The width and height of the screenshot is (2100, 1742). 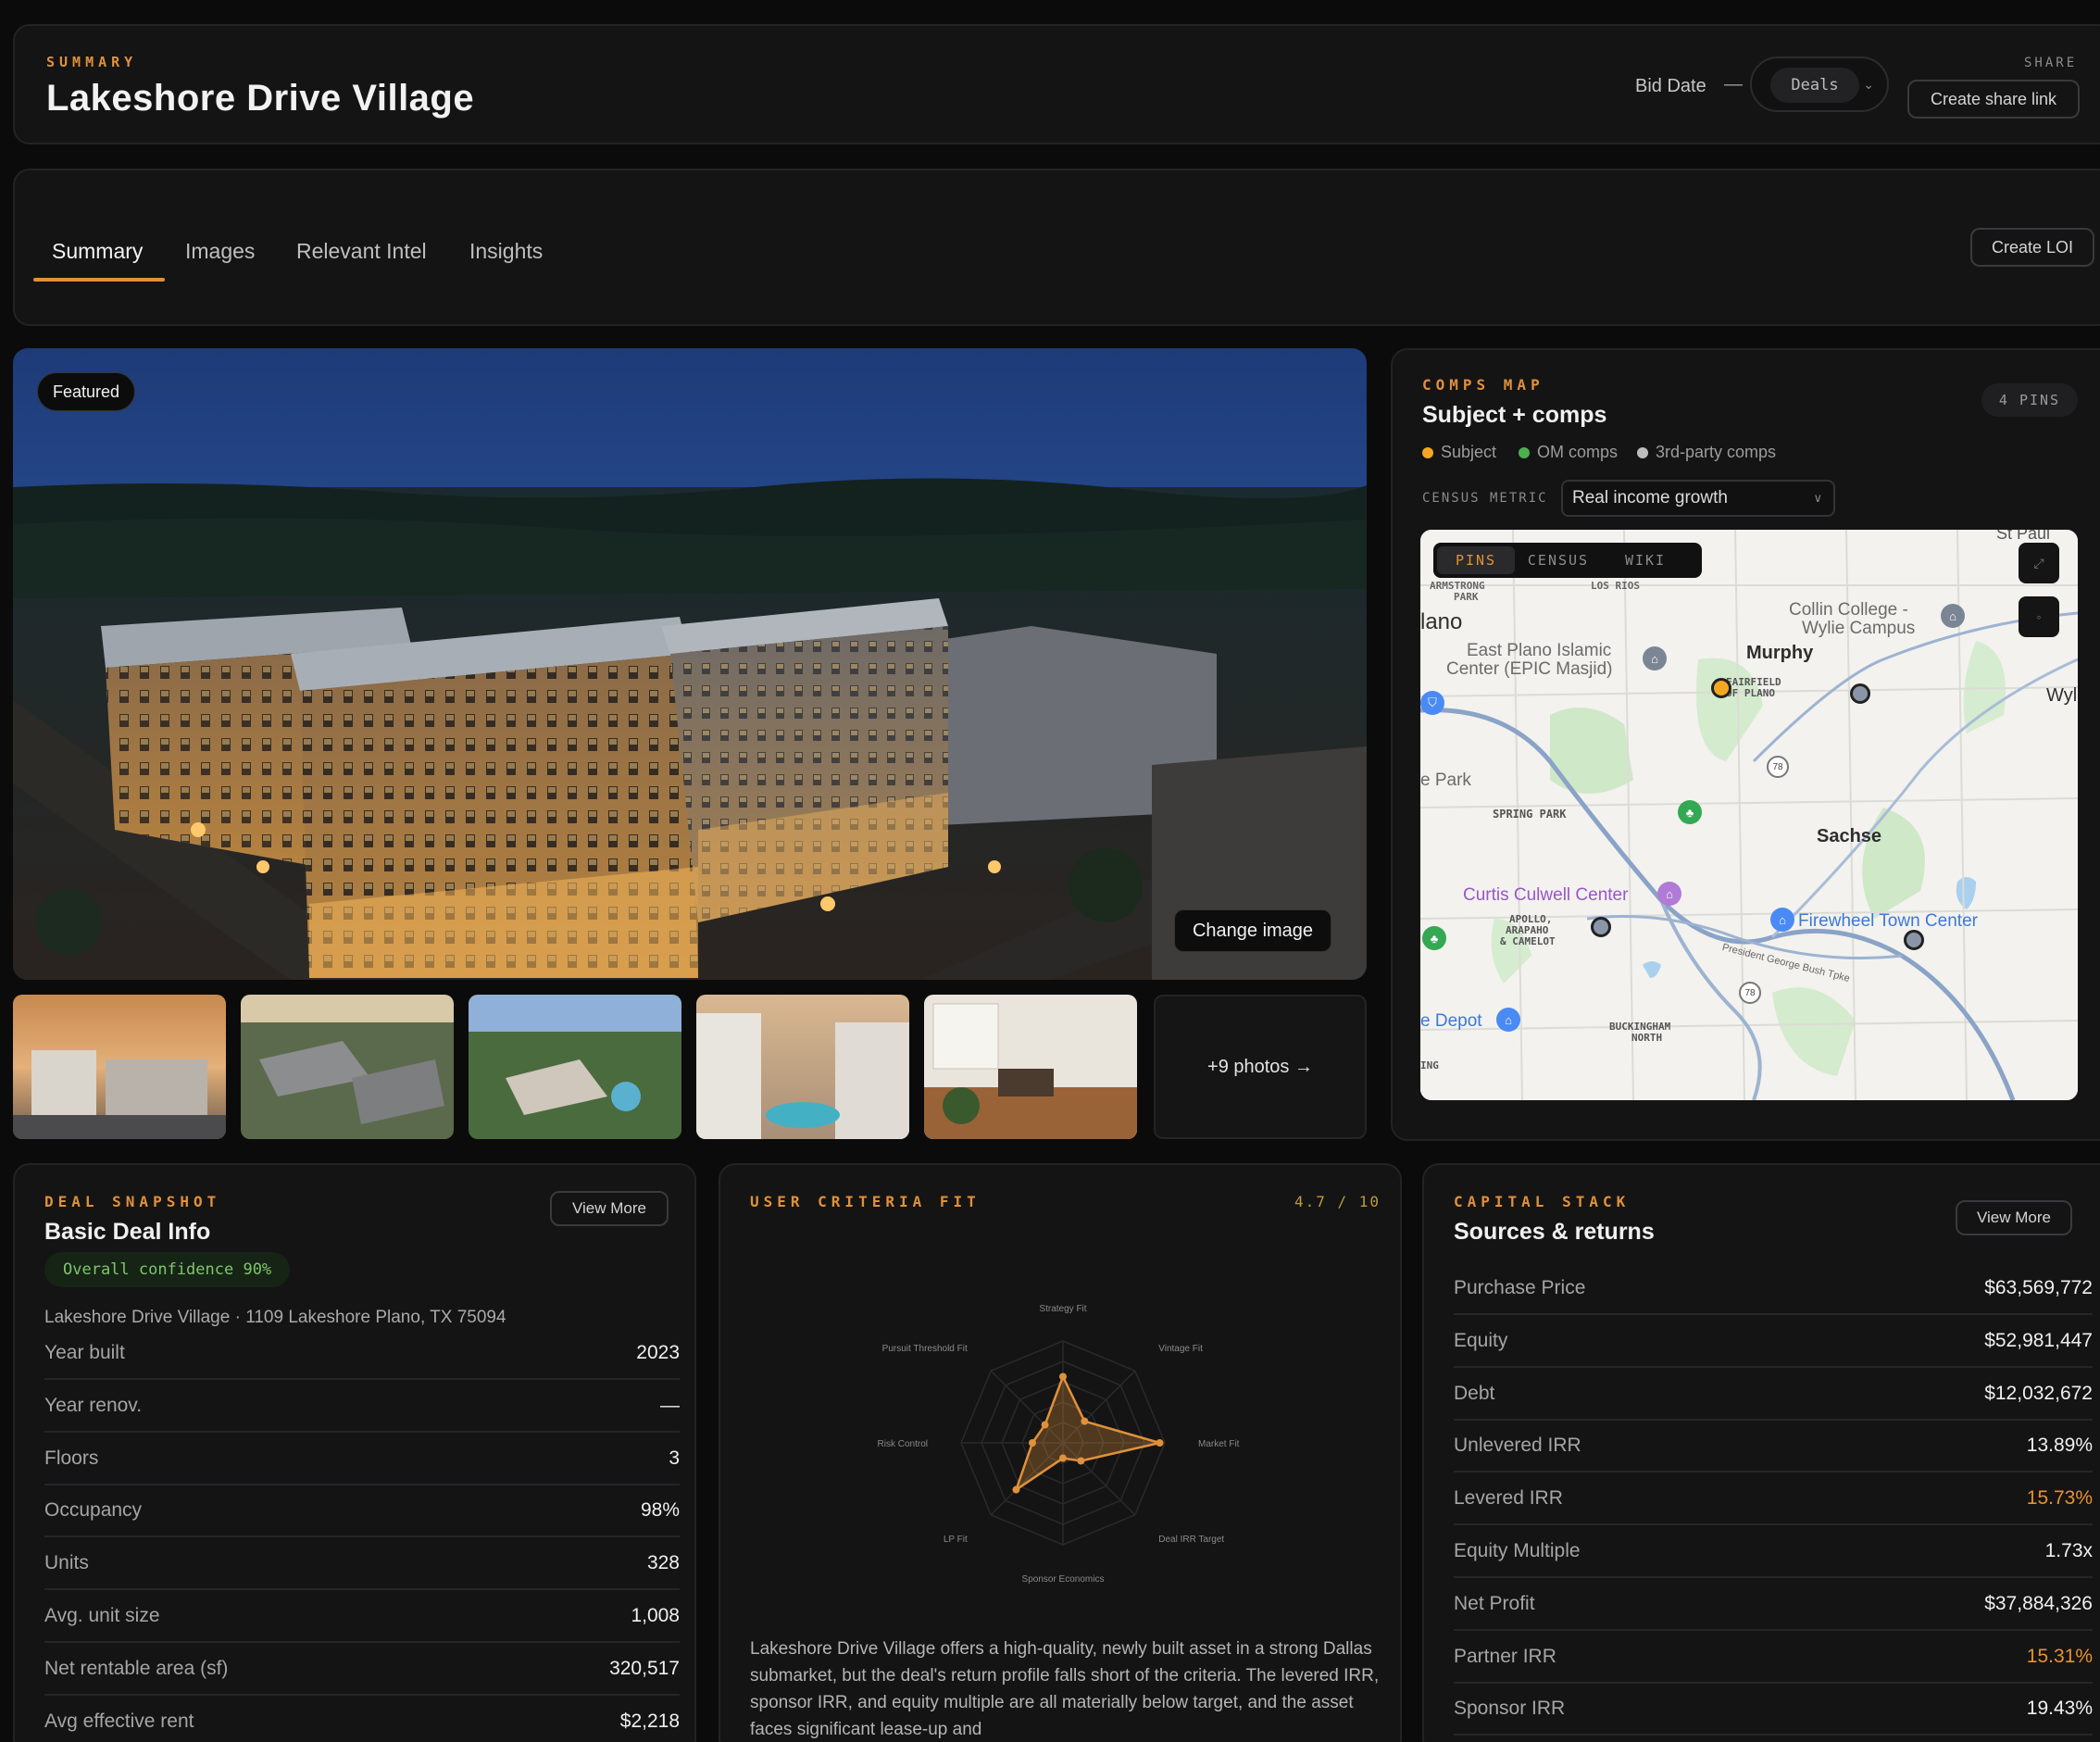 I want to click on deal-row: Avg. unit size 1,008, so click(x=362, y=1617).